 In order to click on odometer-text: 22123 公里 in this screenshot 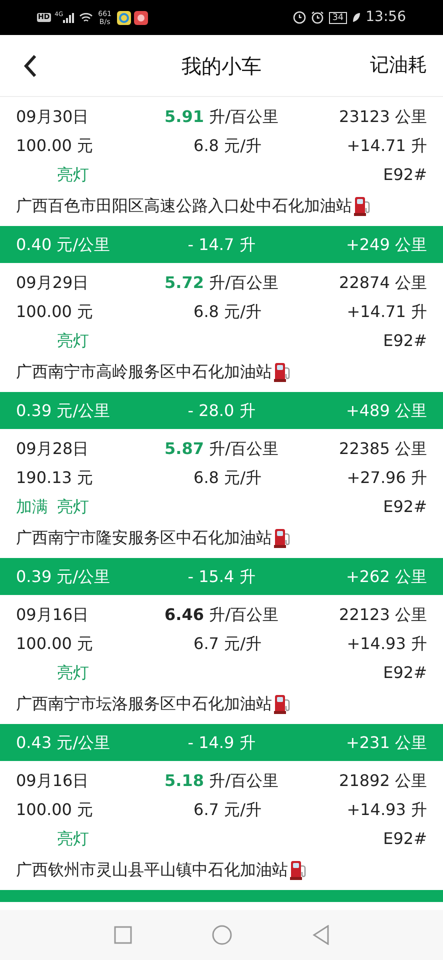, I will do `click(382, 615)`.